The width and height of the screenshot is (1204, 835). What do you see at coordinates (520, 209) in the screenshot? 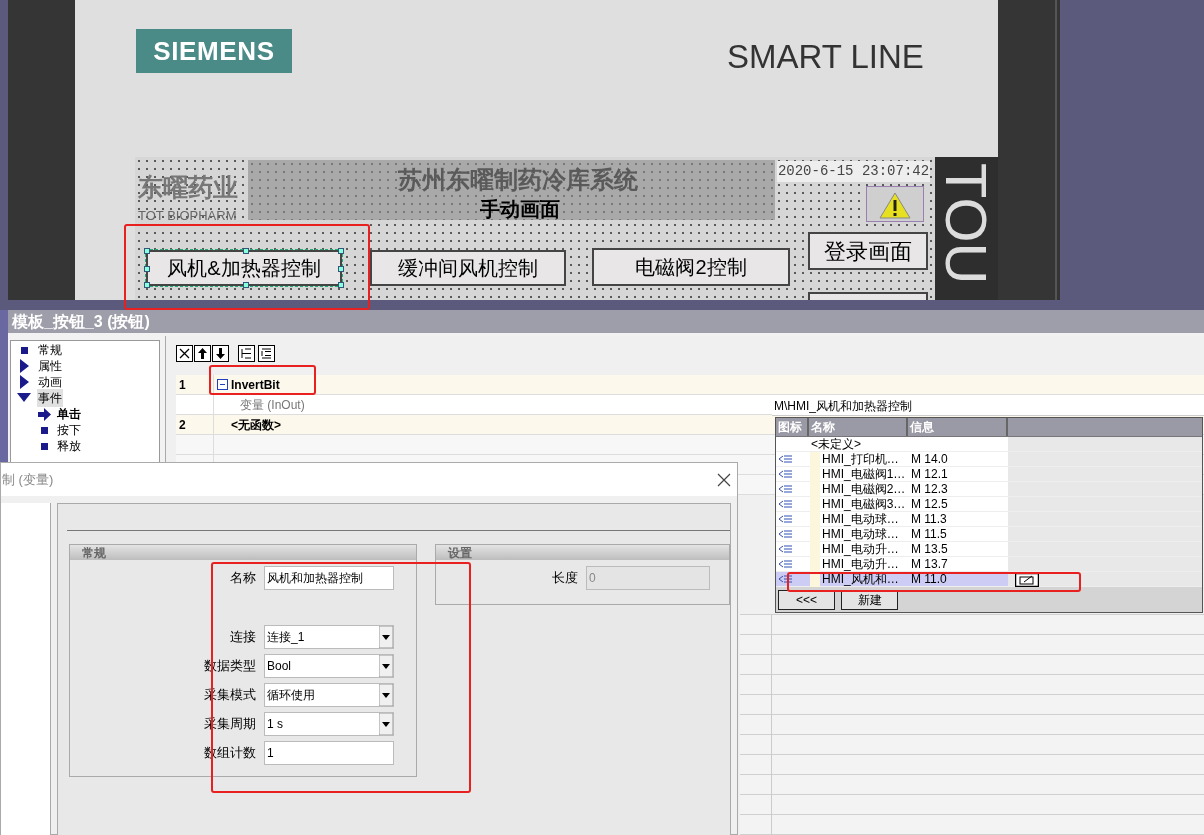
I see `screen-subtitle: 手动画面` at bounding box center [520, 209].